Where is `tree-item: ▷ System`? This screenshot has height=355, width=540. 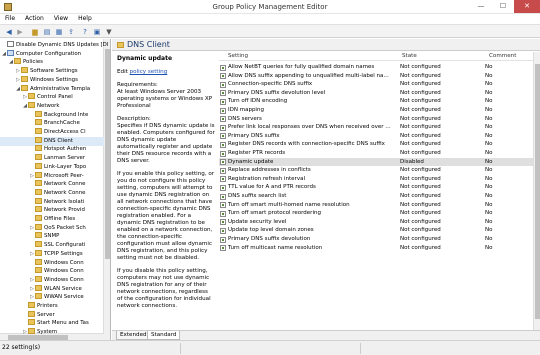
tree-item: ▷ System is located at coordinates (52, 332).